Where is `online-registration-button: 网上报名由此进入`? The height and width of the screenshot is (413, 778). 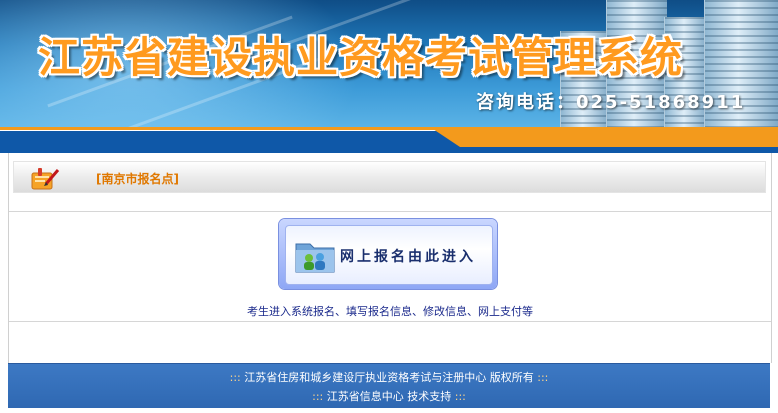
online-registration-button: 网上报名由此进入 is located at coordinates (388, 254).